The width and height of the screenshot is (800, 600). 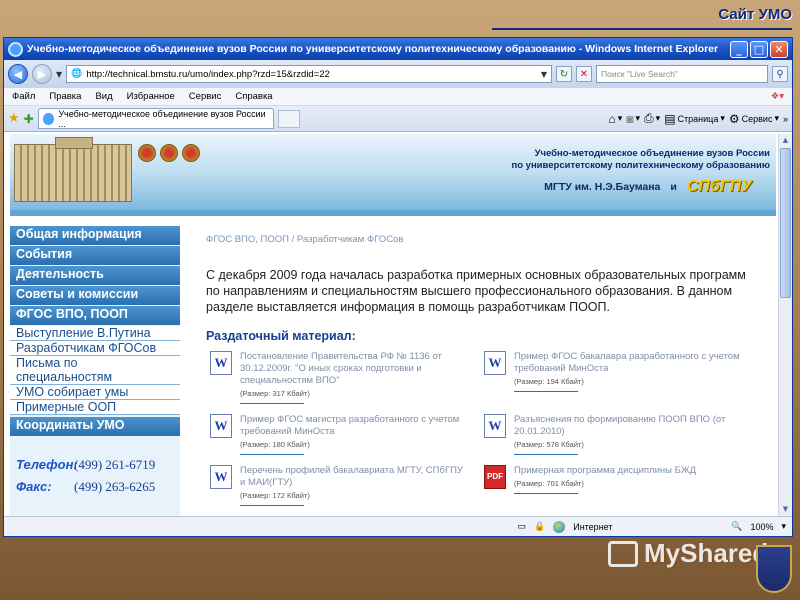 I want to click on scroll-thumb, so click(x=785, y=223).